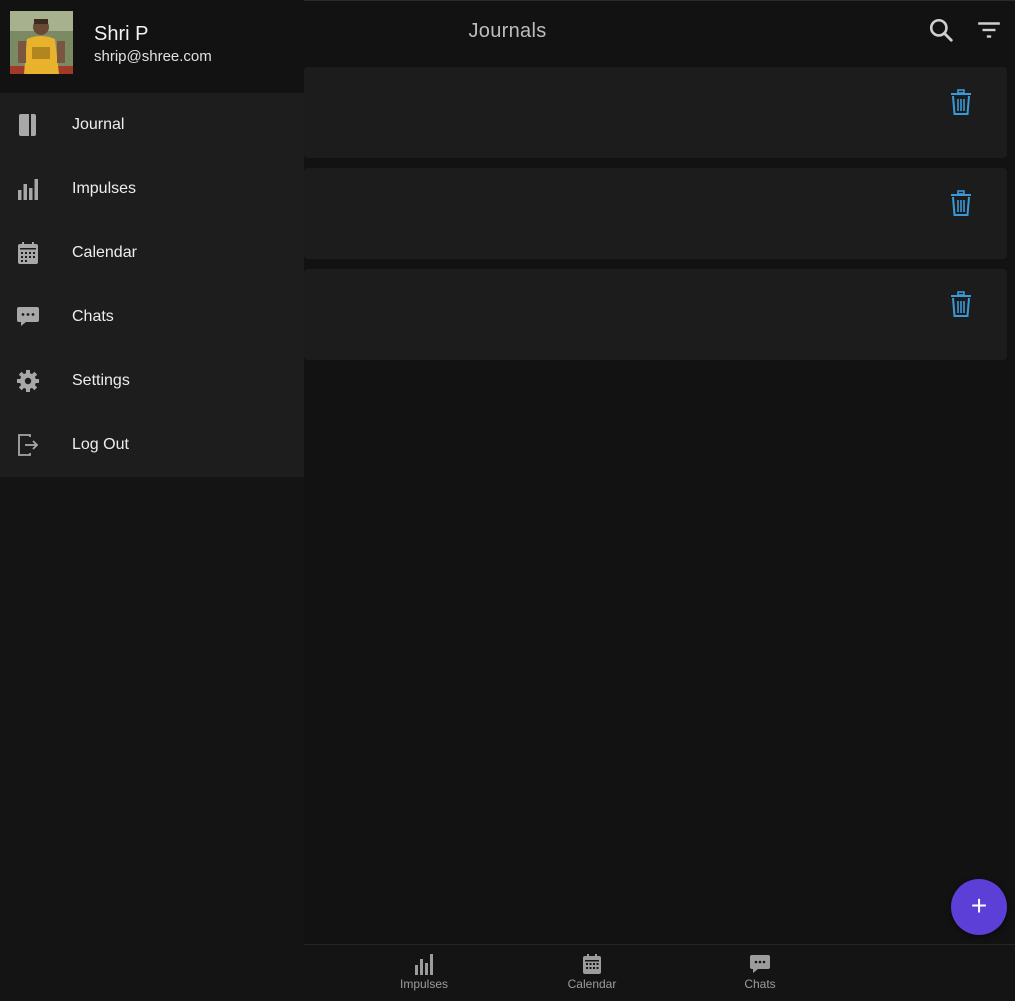 The width and height of the screenshot is (1015, 1001). I want to click on menu-item-impulses: Impulses, so click(152, 189).